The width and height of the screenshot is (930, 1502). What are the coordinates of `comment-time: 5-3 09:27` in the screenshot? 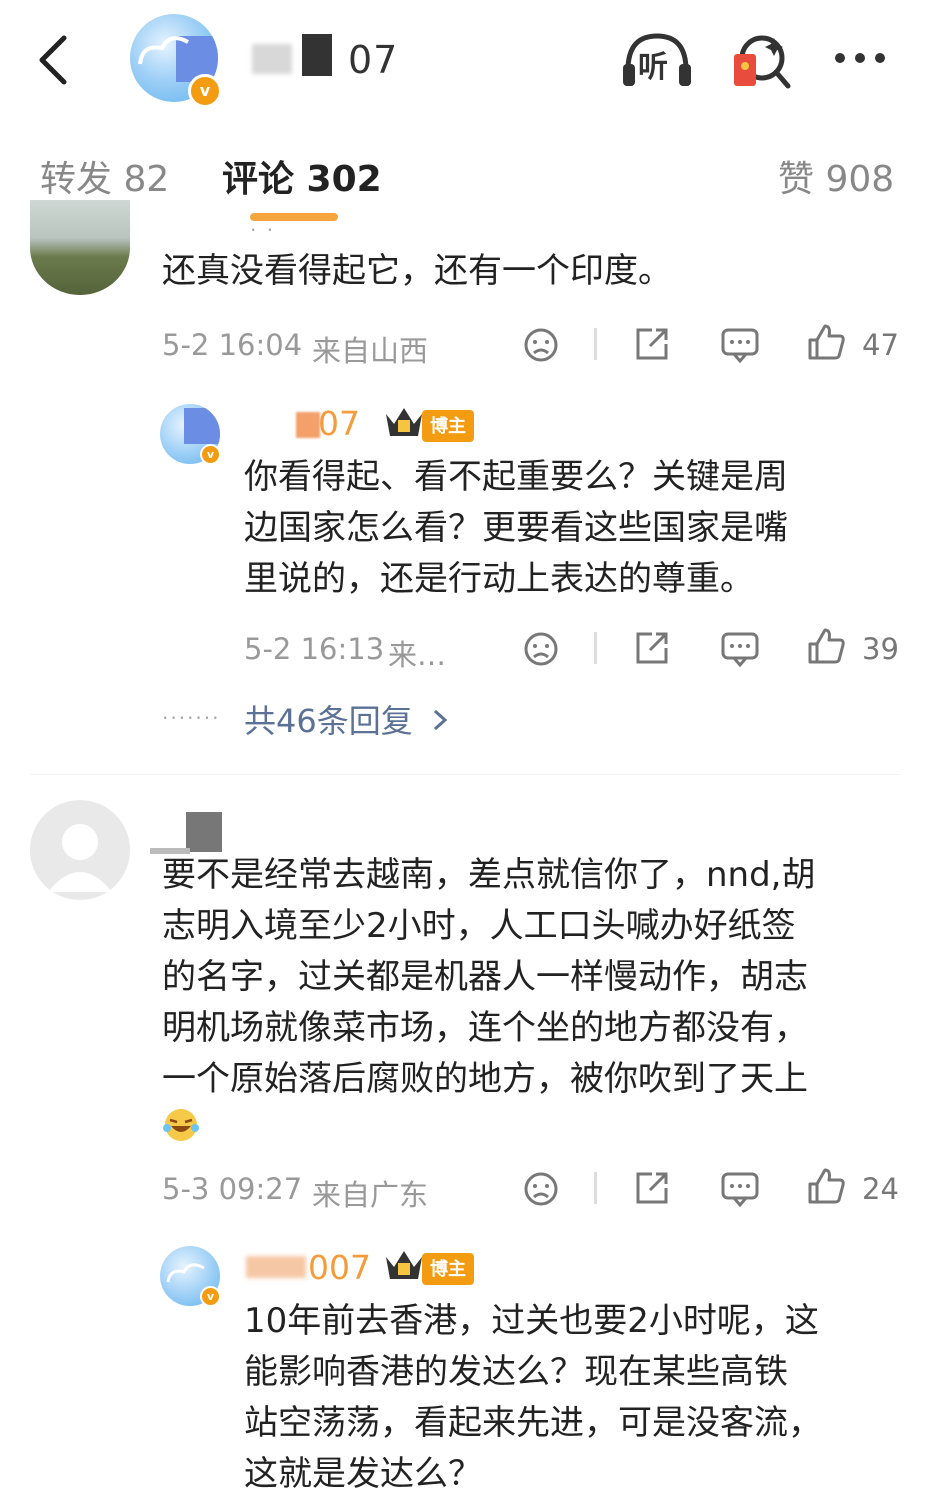 It's located at (232, 1189).